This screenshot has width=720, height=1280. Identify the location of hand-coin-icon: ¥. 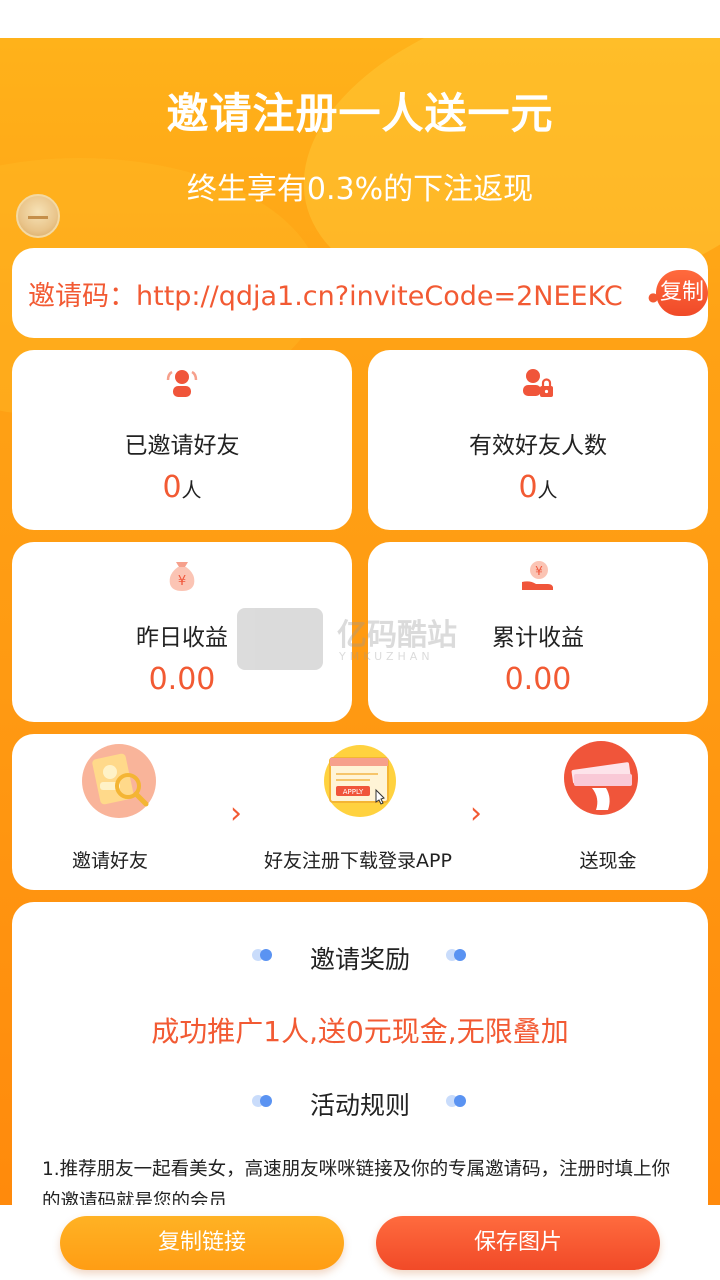
(537, 575).